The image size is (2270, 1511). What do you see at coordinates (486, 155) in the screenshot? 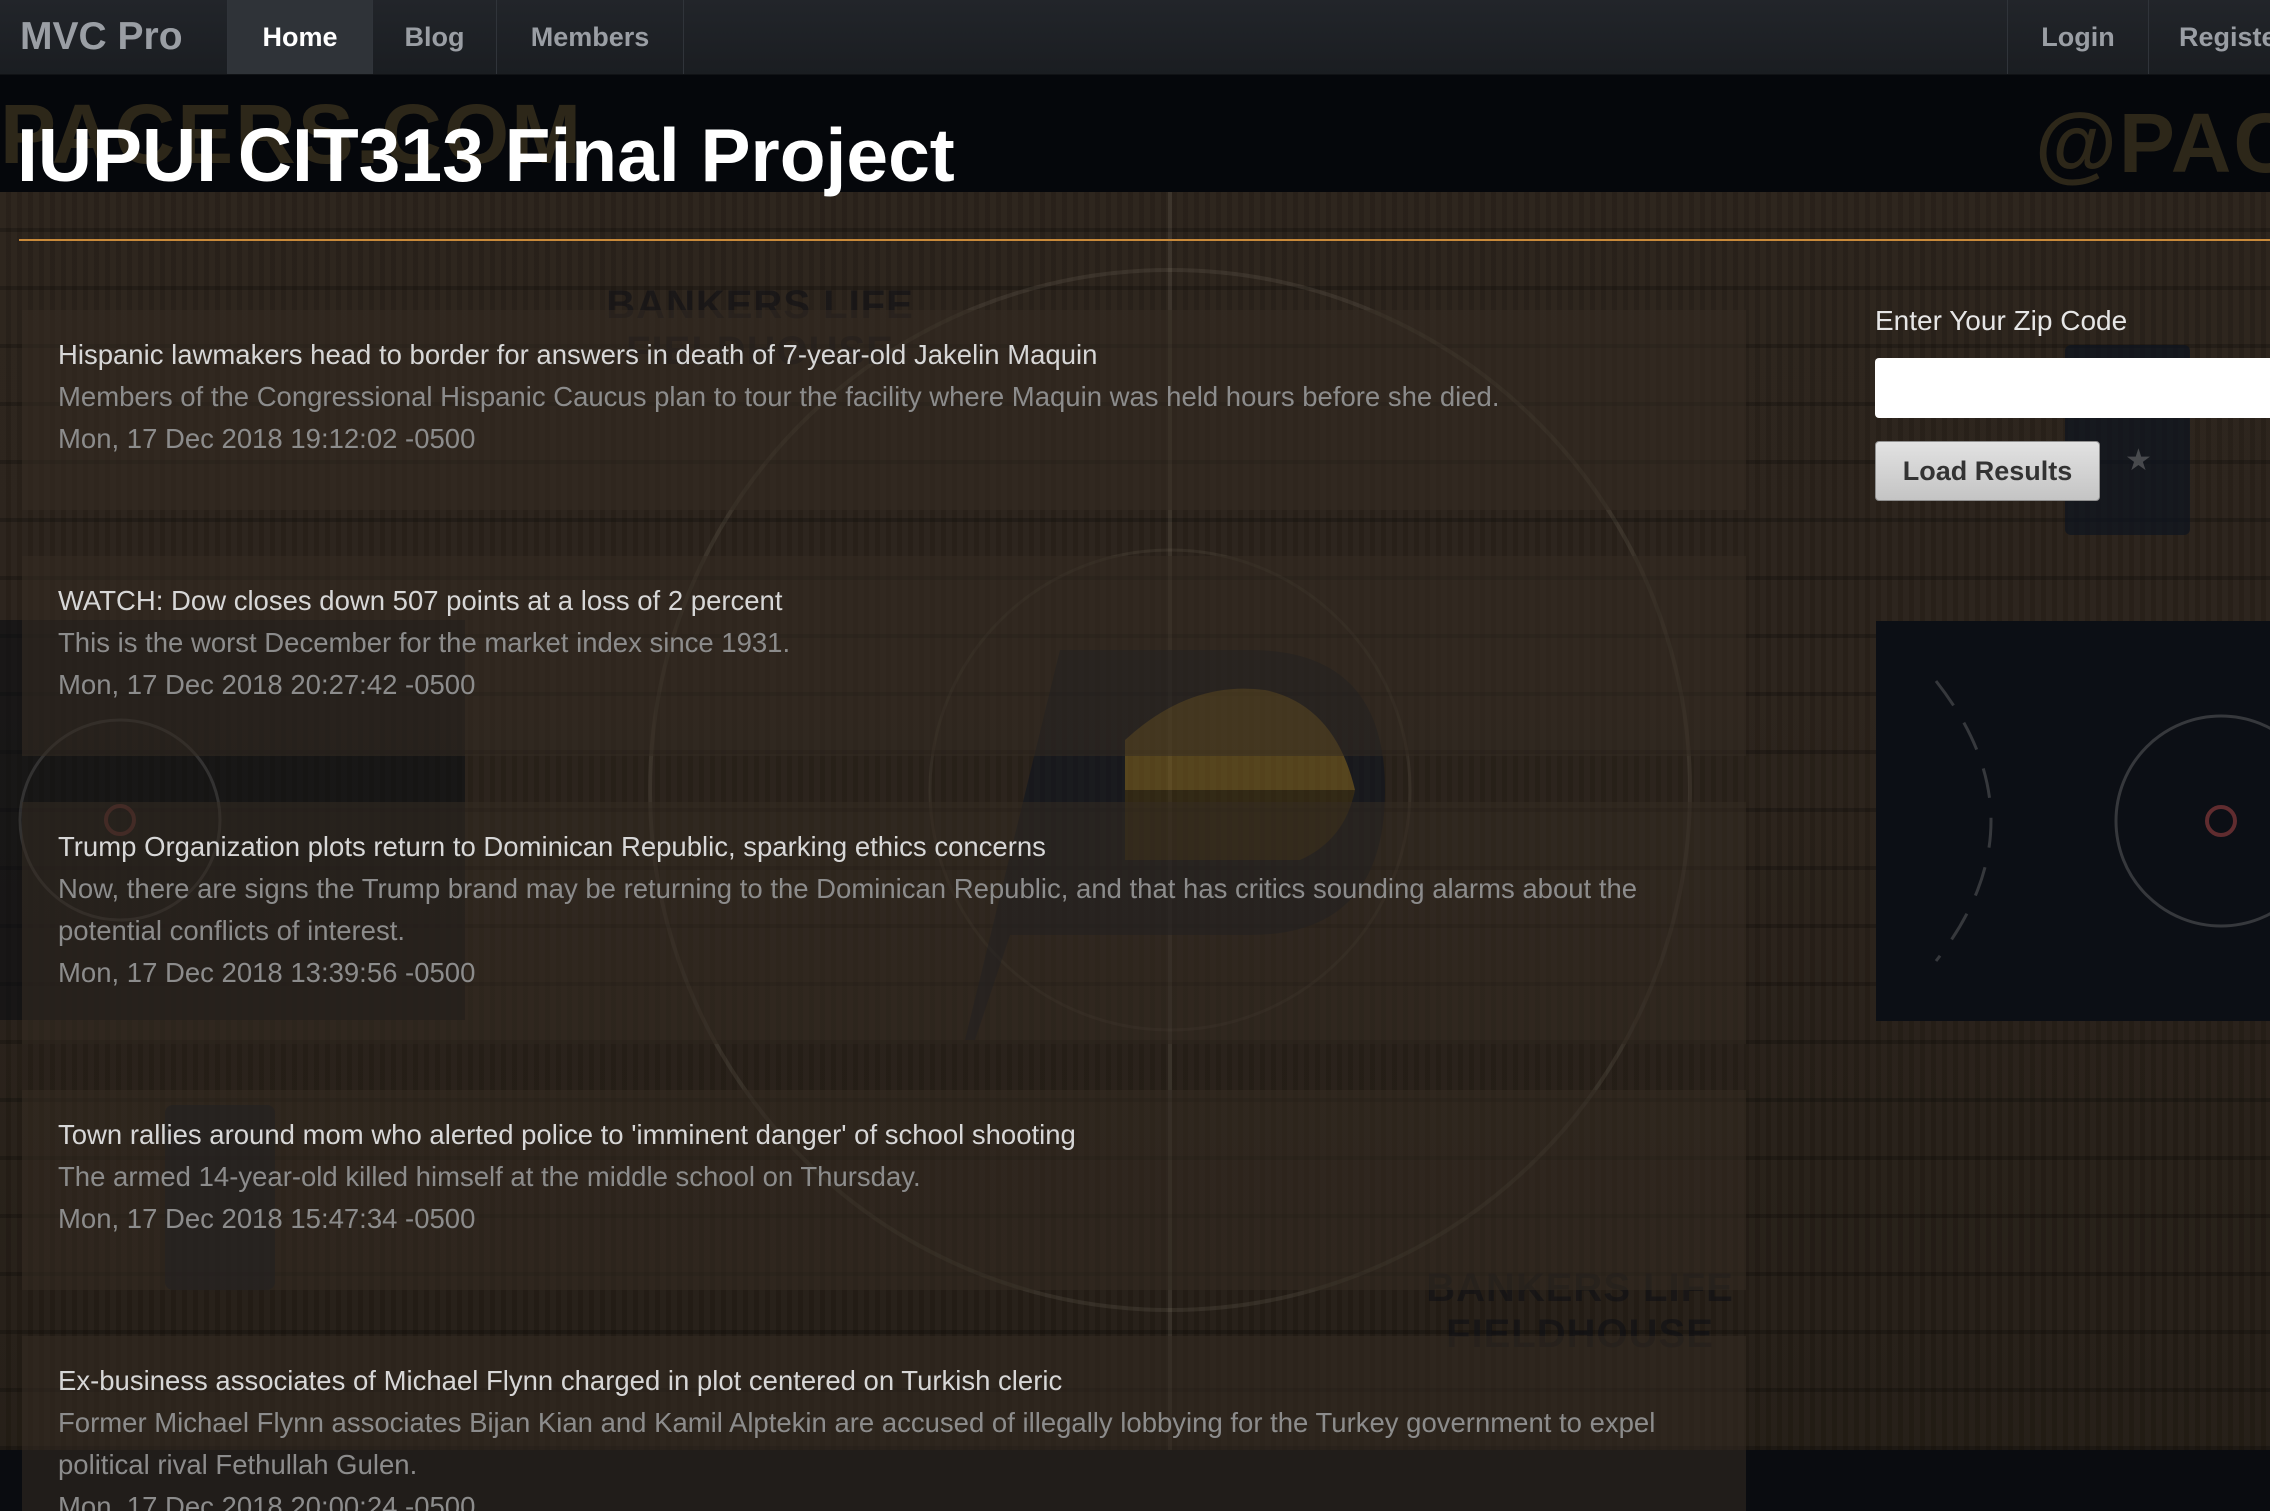
I see `page-title: IUPUI CIT313 Final Project` at bounding box center [486, 155].